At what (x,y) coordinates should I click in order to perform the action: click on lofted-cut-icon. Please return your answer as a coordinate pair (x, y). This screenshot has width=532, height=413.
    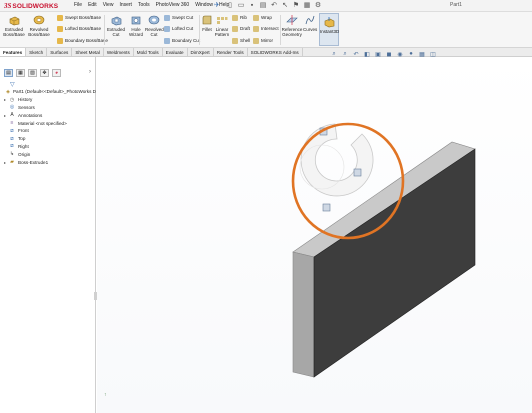
    Looking at the image, I should click on (167, 29).